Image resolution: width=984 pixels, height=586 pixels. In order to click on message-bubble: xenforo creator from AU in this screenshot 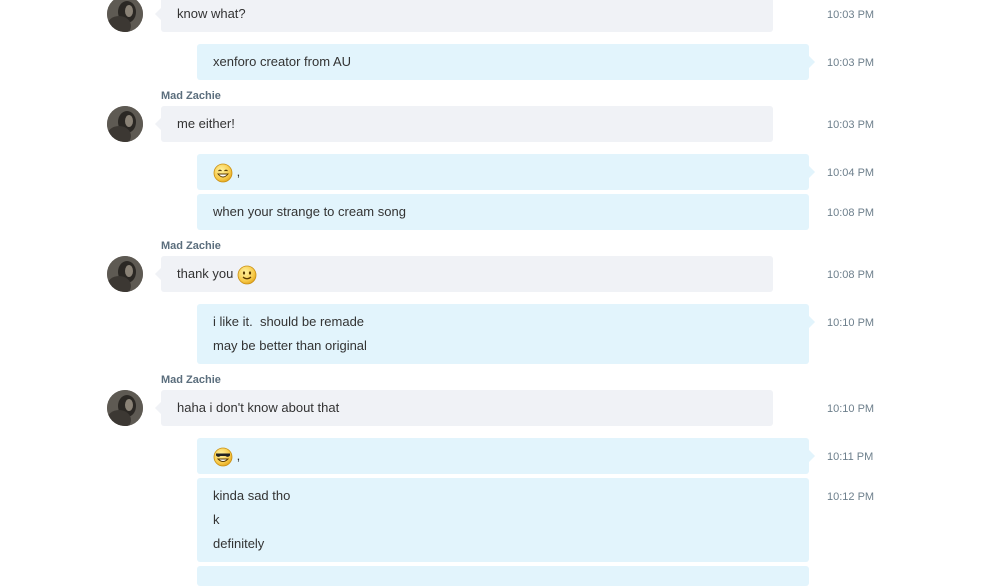, I will do `click(506, 62)`.